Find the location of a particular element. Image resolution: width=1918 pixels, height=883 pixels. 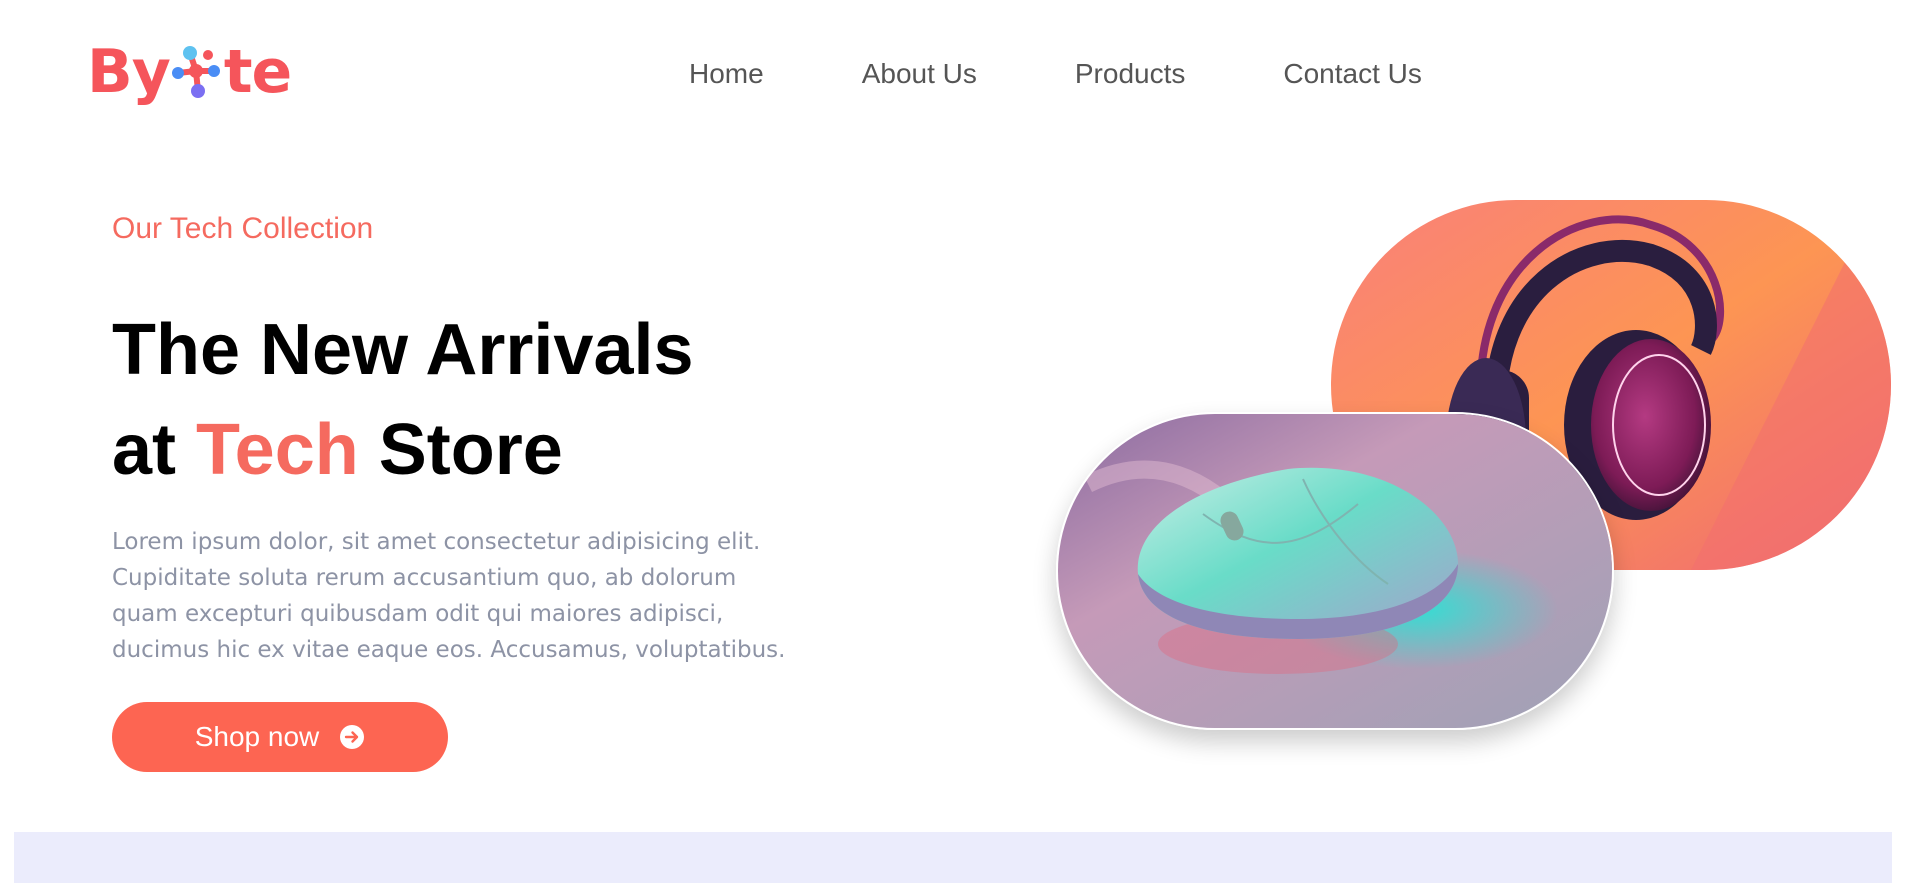

brand-logo: By te is located at coordinates (189, 72).